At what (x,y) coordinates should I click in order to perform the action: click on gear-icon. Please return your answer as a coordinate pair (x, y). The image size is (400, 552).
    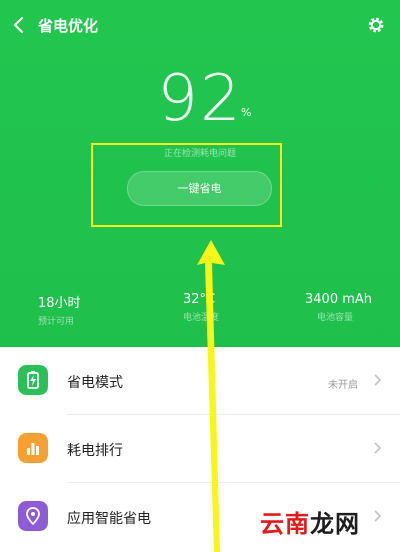
    Looking at the image, I should click on (376, 25).